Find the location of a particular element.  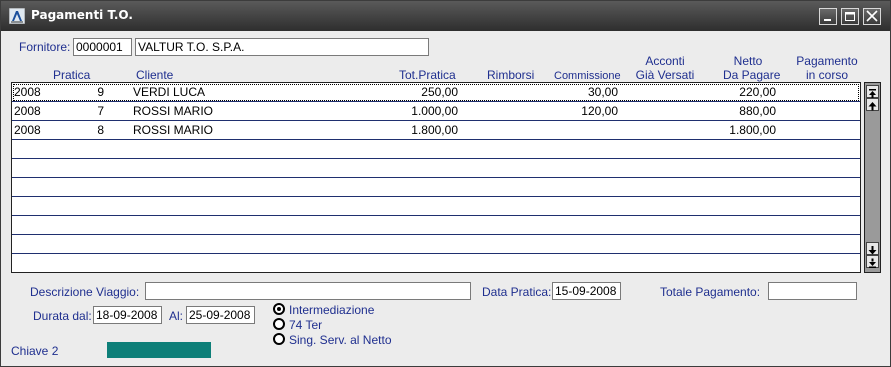

radio-sing-serv-netto: Sing. Serv. al Netto is located at coordinates (332, 340).